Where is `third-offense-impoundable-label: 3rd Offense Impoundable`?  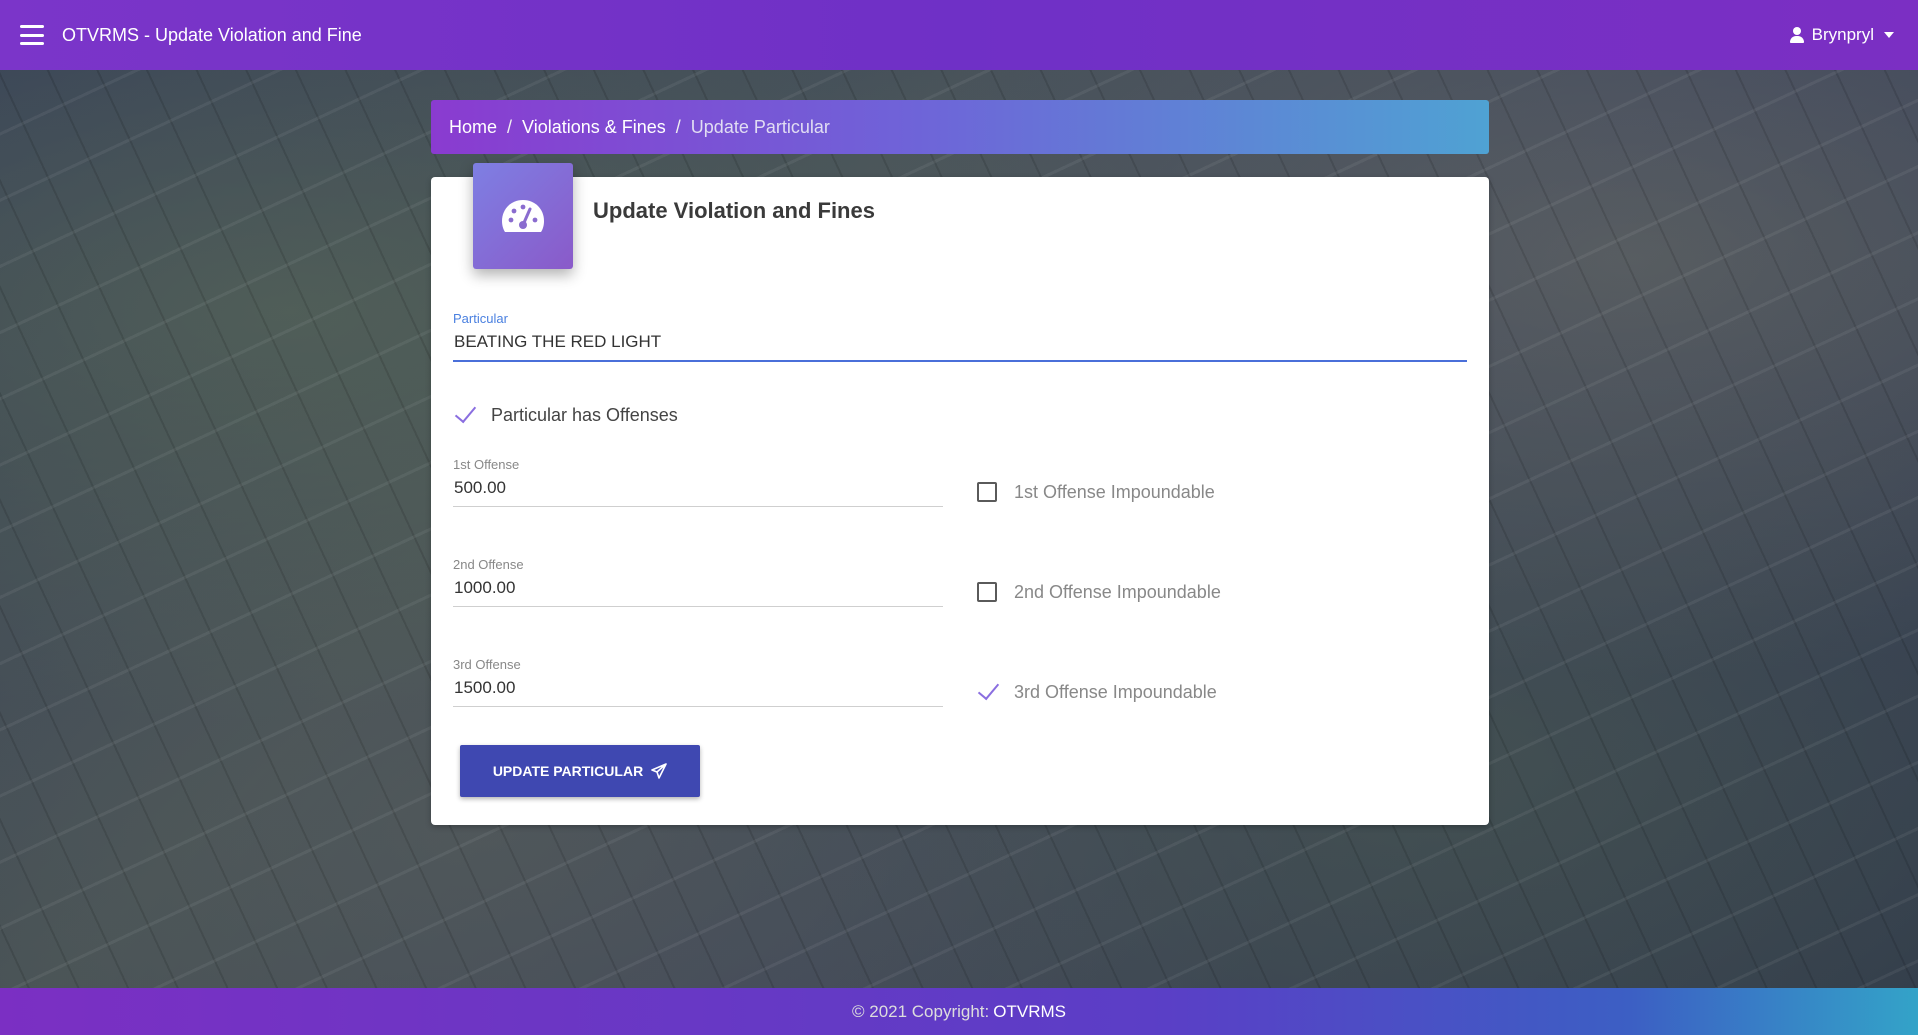 third-offense-impoundable-label: 3rd Offense Impoundable is located at coordinates (1115, 691).